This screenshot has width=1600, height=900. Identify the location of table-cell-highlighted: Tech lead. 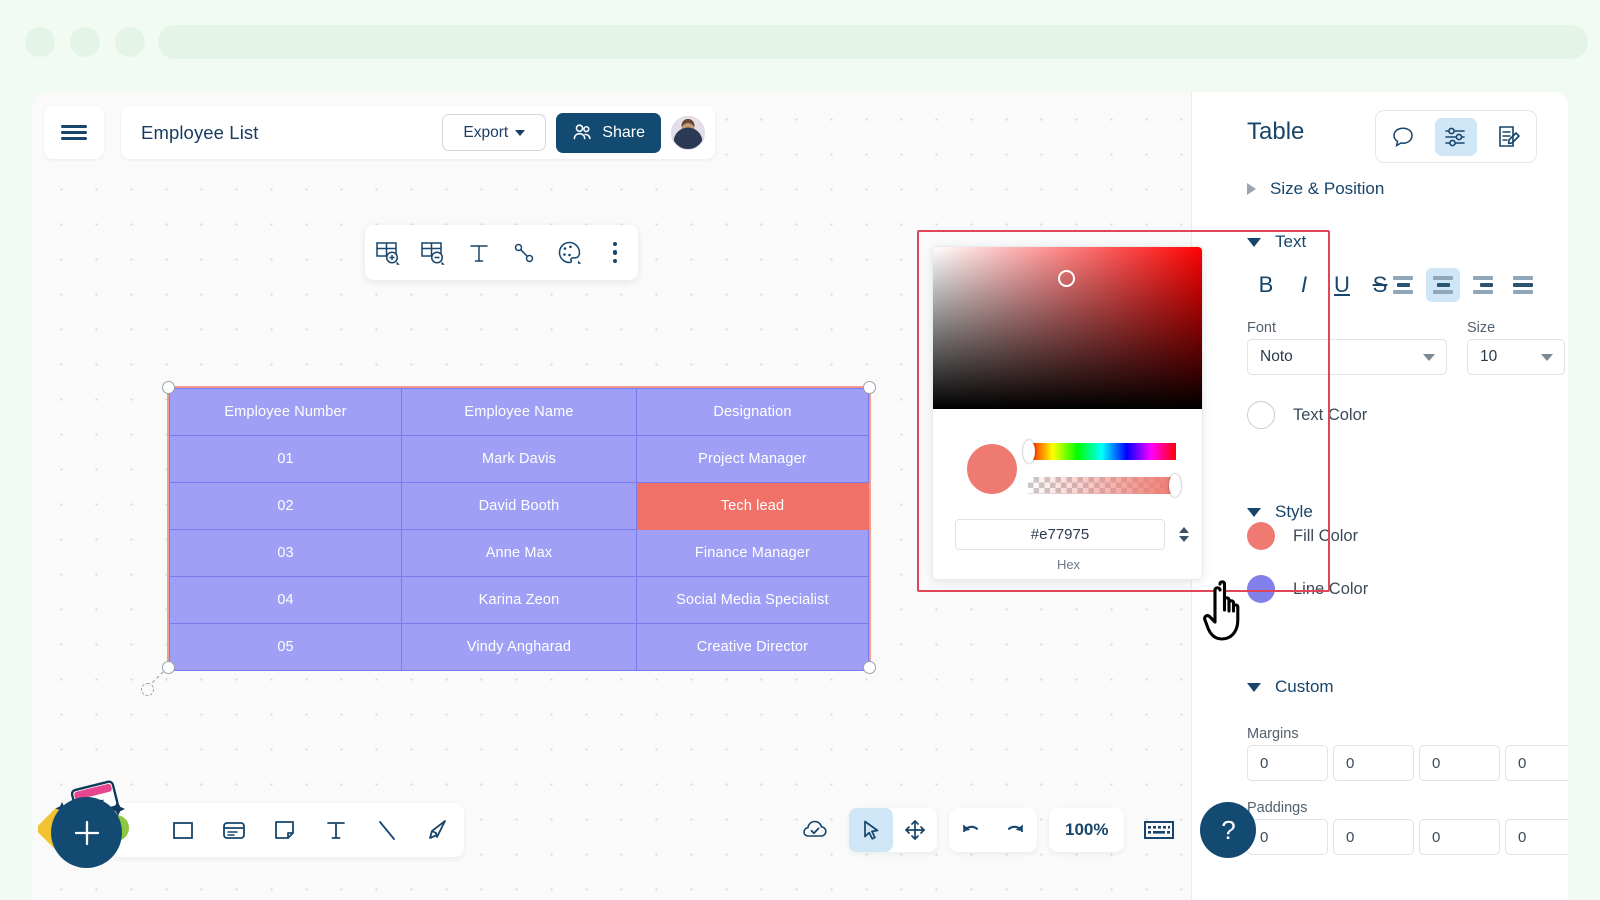
(752, 506).